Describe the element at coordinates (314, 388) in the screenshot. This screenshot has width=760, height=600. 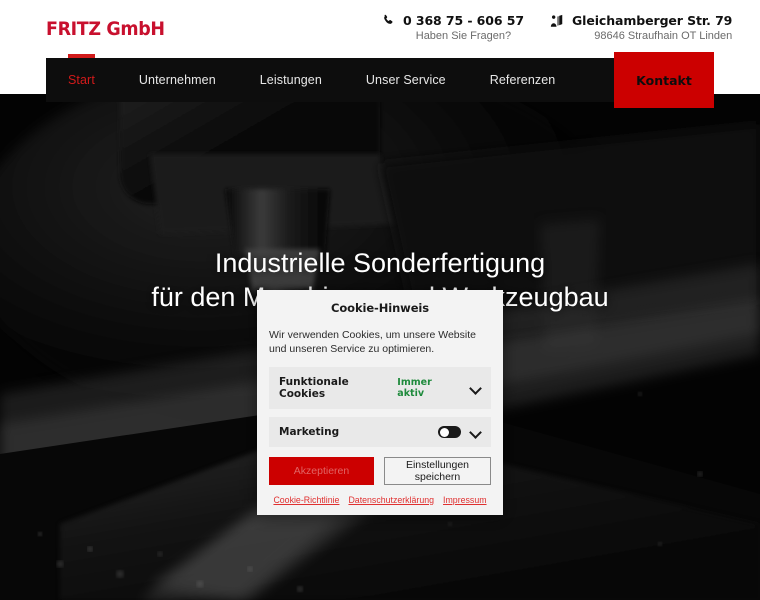
I see `cookie-category-label: Funktionale Cookies` at that location.